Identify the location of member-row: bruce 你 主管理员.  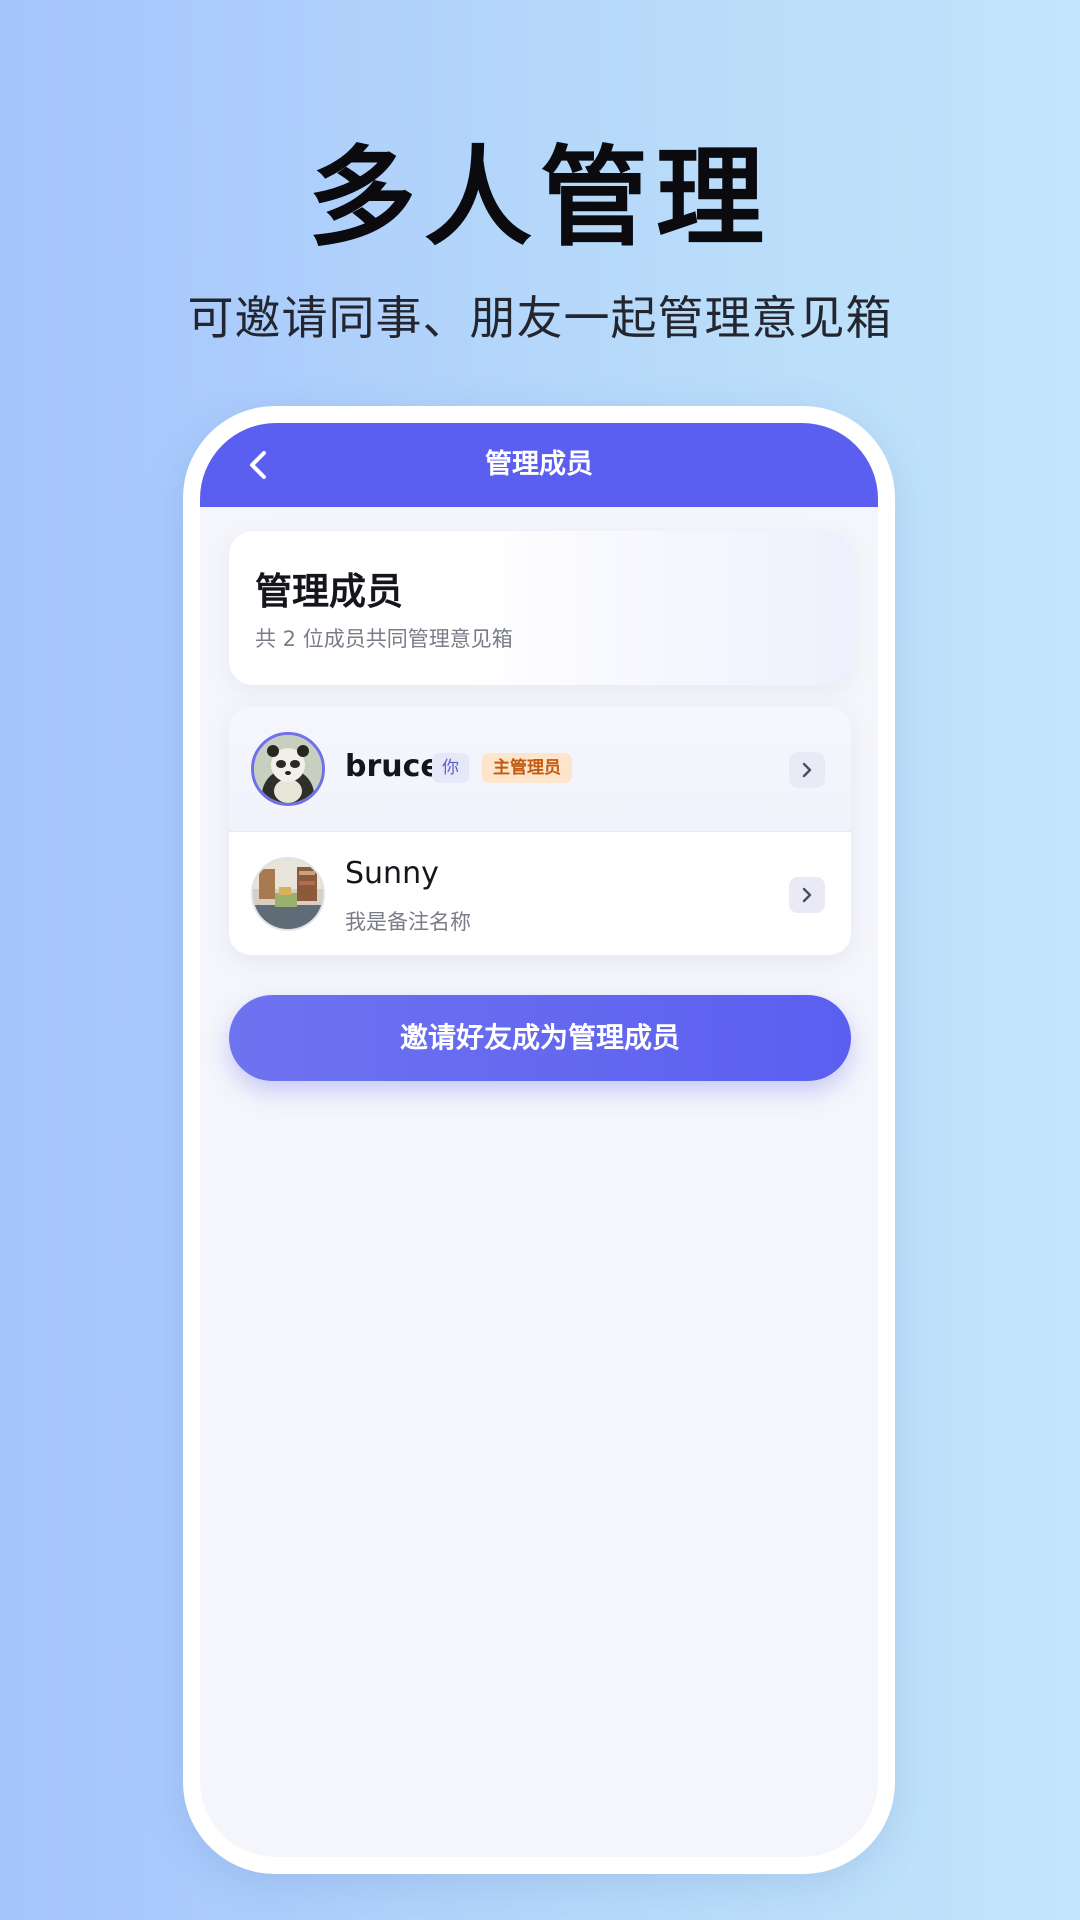
(540, 769).